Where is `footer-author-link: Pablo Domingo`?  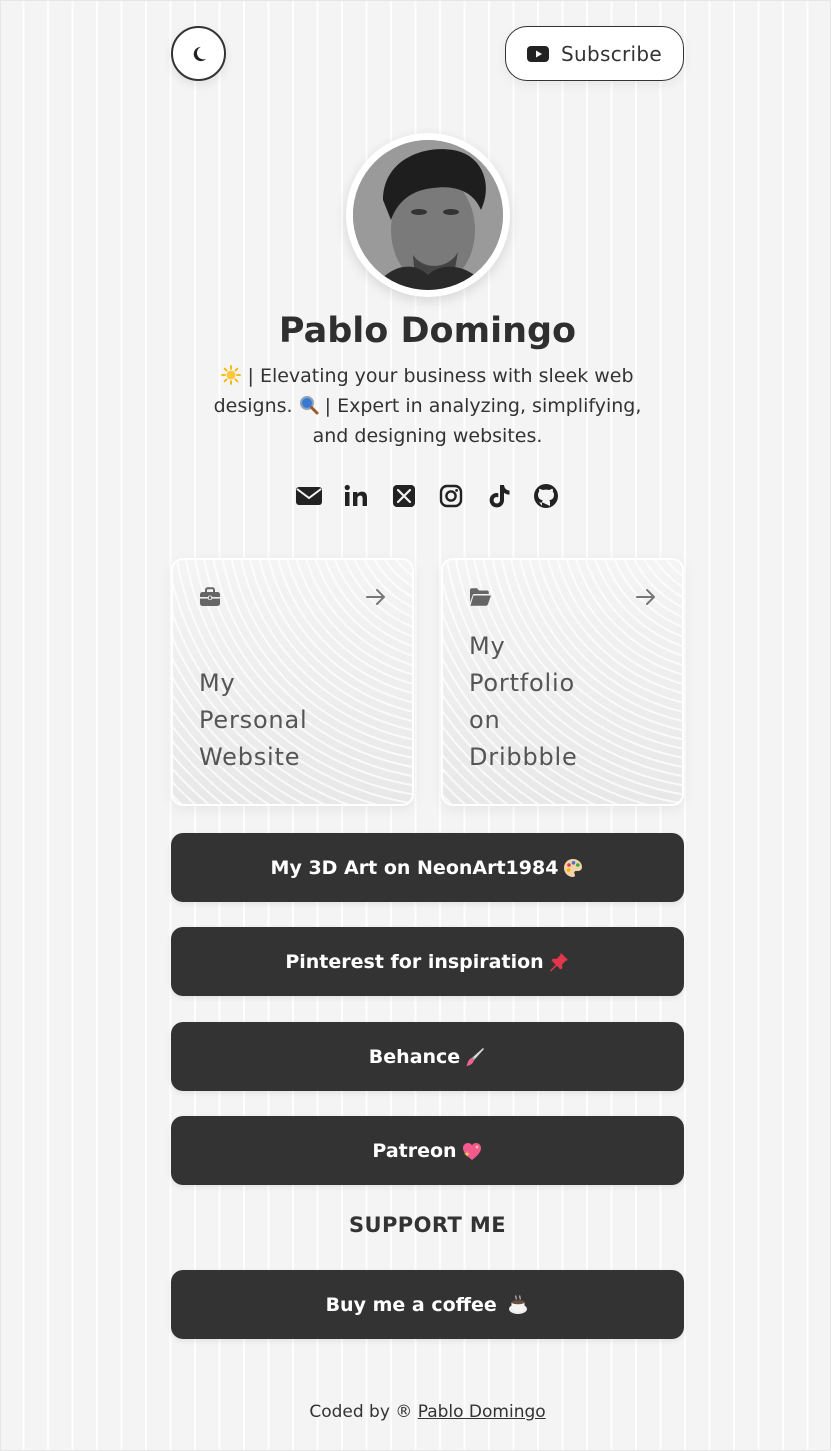 footer-author-link: Pablo Domingo is located at coordinates (482, 1412).